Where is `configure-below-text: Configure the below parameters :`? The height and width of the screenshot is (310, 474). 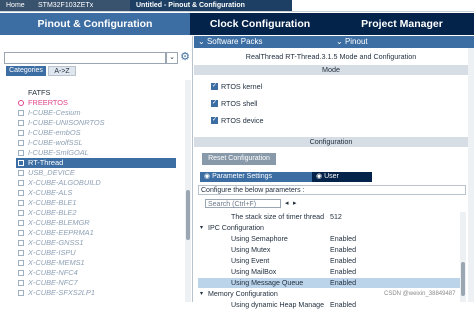 configure-below-text: Configure the below parameters : is located at coordinates (332, 190).